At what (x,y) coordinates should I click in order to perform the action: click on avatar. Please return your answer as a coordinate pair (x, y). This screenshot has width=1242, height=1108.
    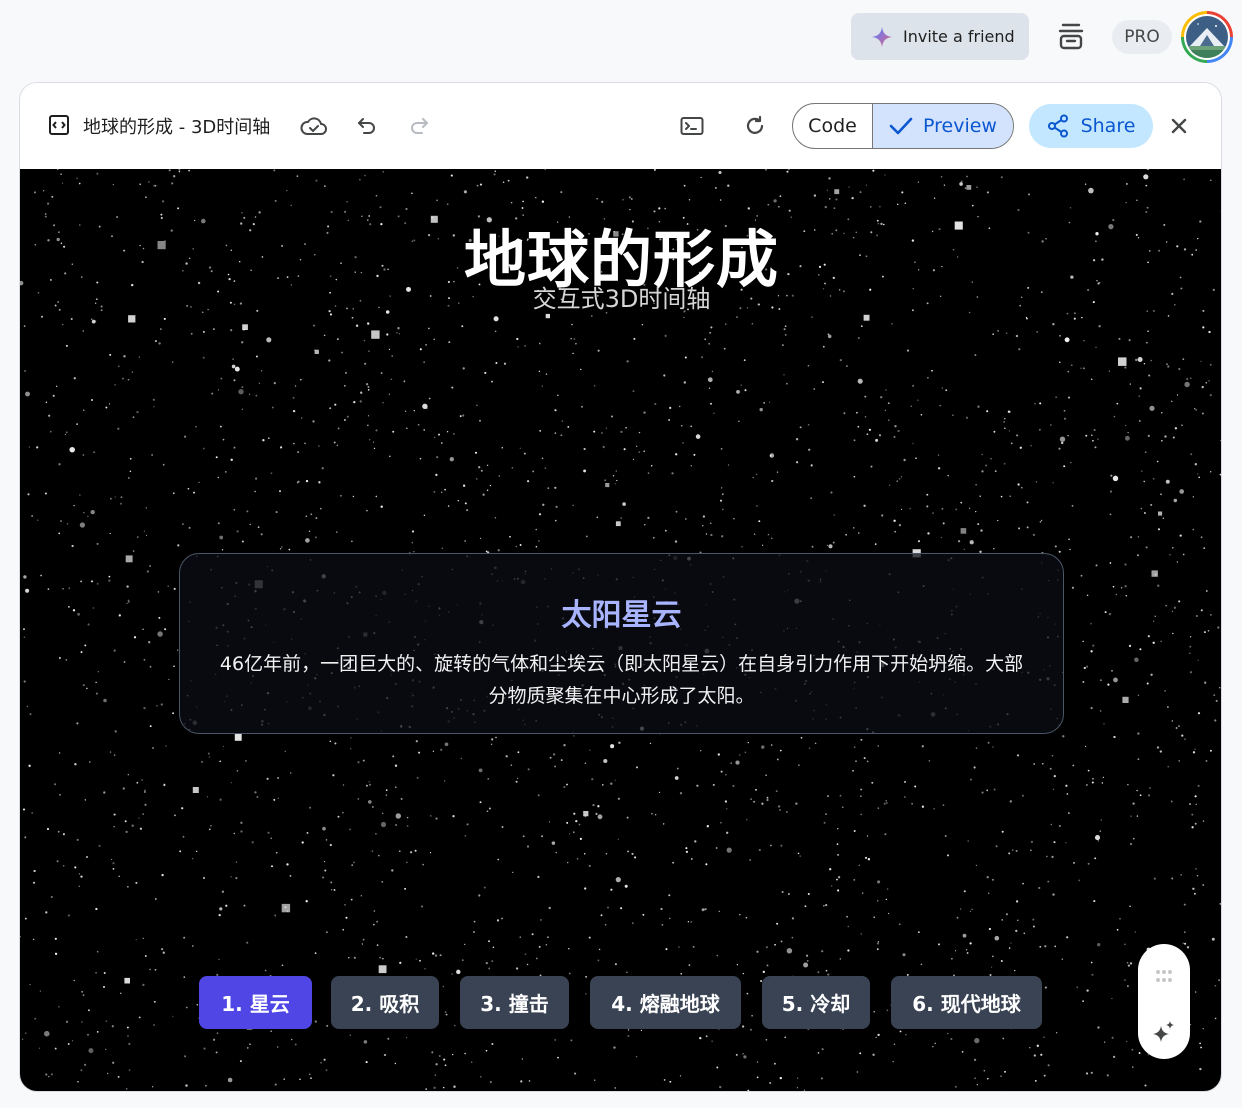
    Looking at the image, I should click on (1207, 37).